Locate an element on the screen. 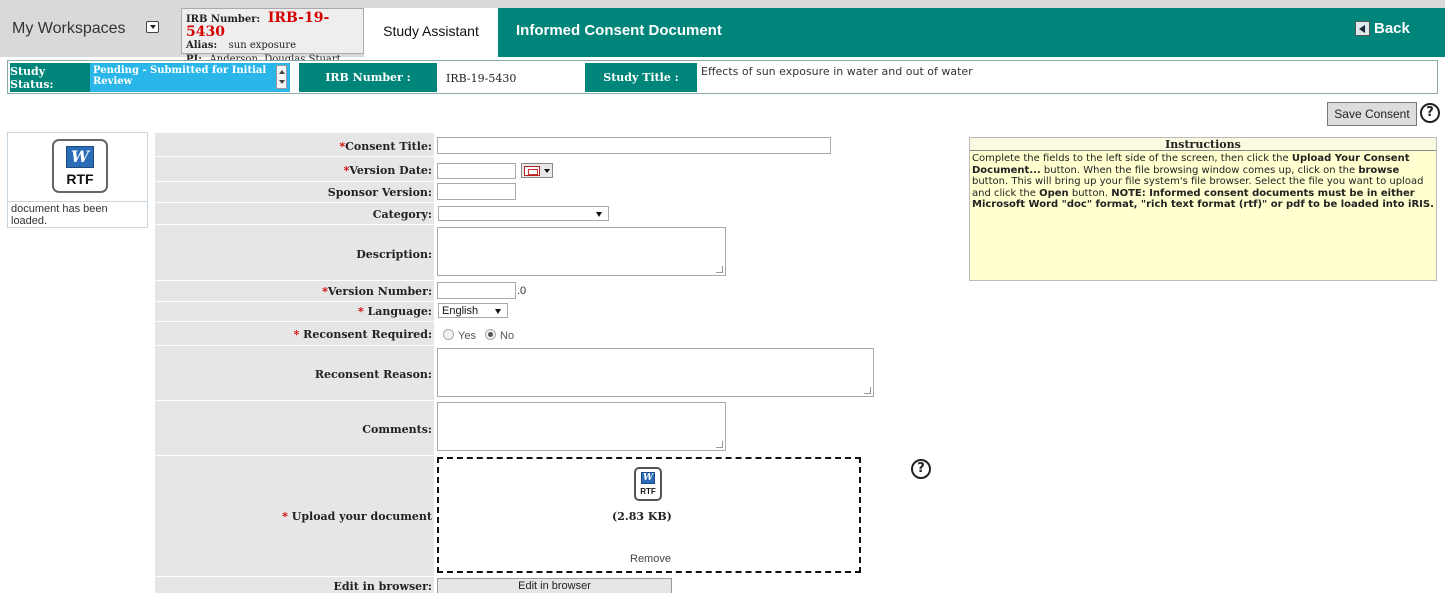 This screenshot has width=1445, height=593. sponsor-version-label: Sponsor Version: is located at coordinates (379, 192).